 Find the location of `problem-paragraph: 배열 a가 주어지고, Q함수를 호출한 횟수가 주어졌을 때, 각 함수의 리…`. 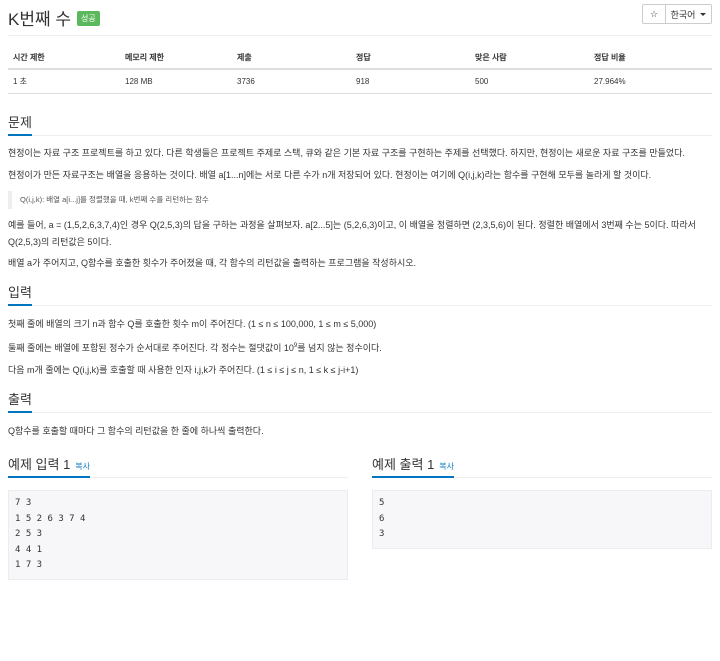

problem-paragraph: 배열 a가 주어지고, Q함수를 호출한 횟수가 주어졌을 때, 각 함수의 리… is located at coordinates (212, 263).